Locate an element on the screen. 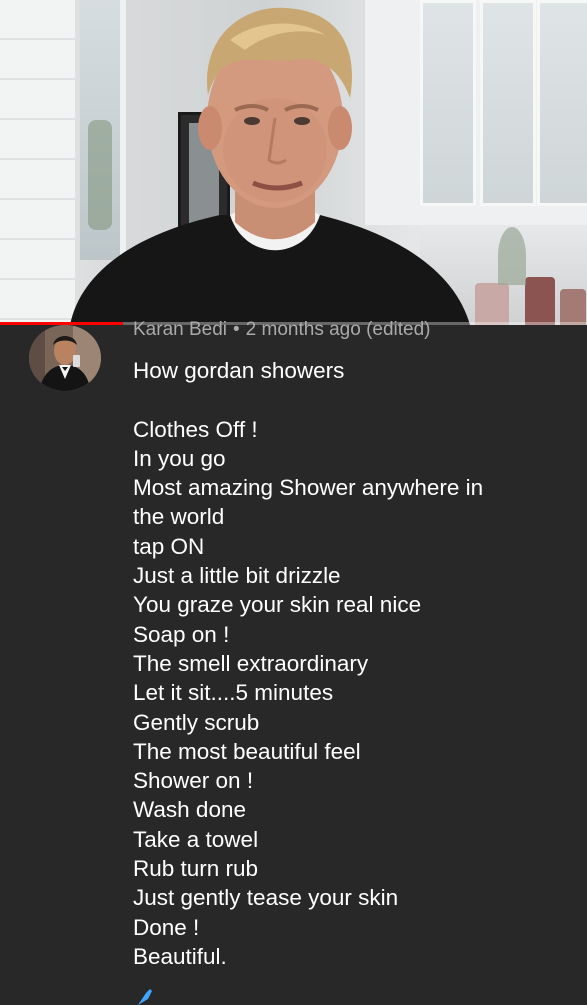 This screenshot has width=587, height=1005. comment-line: Gently scrub is located at coordinates (196, 722).